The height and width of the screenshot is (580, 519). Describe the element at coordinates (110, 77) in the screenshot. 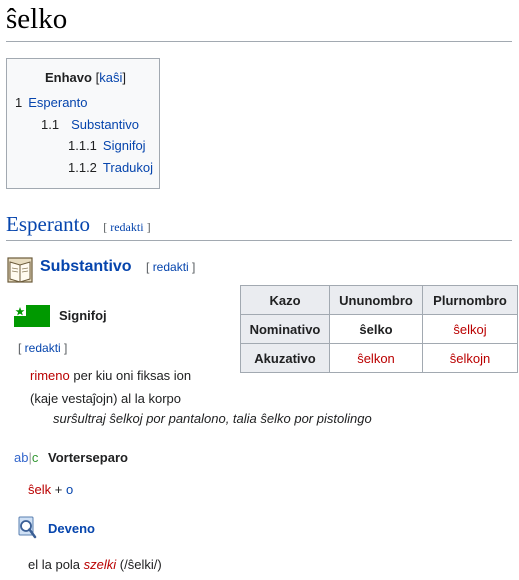

I see `toc-hide-link: kaŝi` at that location.